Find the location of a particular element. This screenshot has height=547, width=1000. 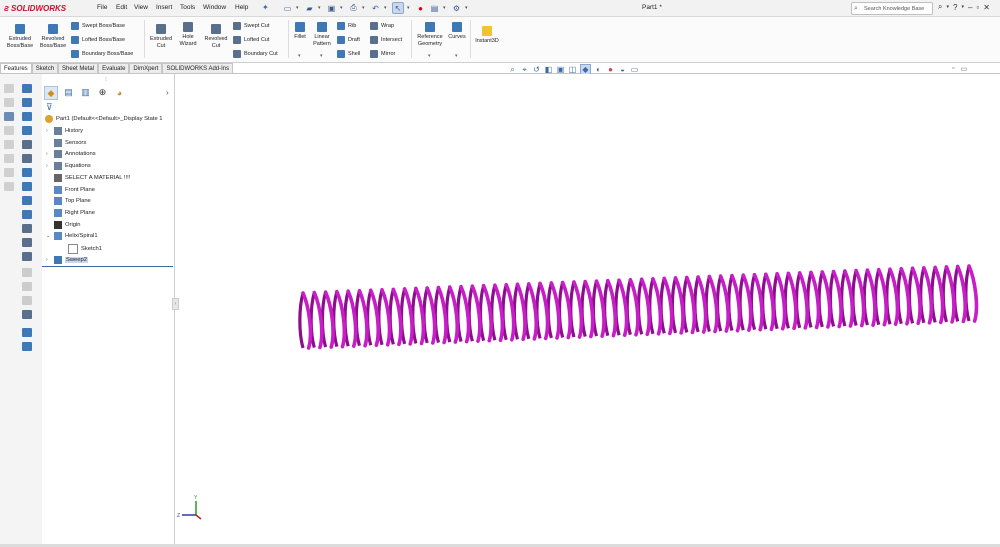

curves-dropdown-icon: ▾ is located at coordinates (456, 56).